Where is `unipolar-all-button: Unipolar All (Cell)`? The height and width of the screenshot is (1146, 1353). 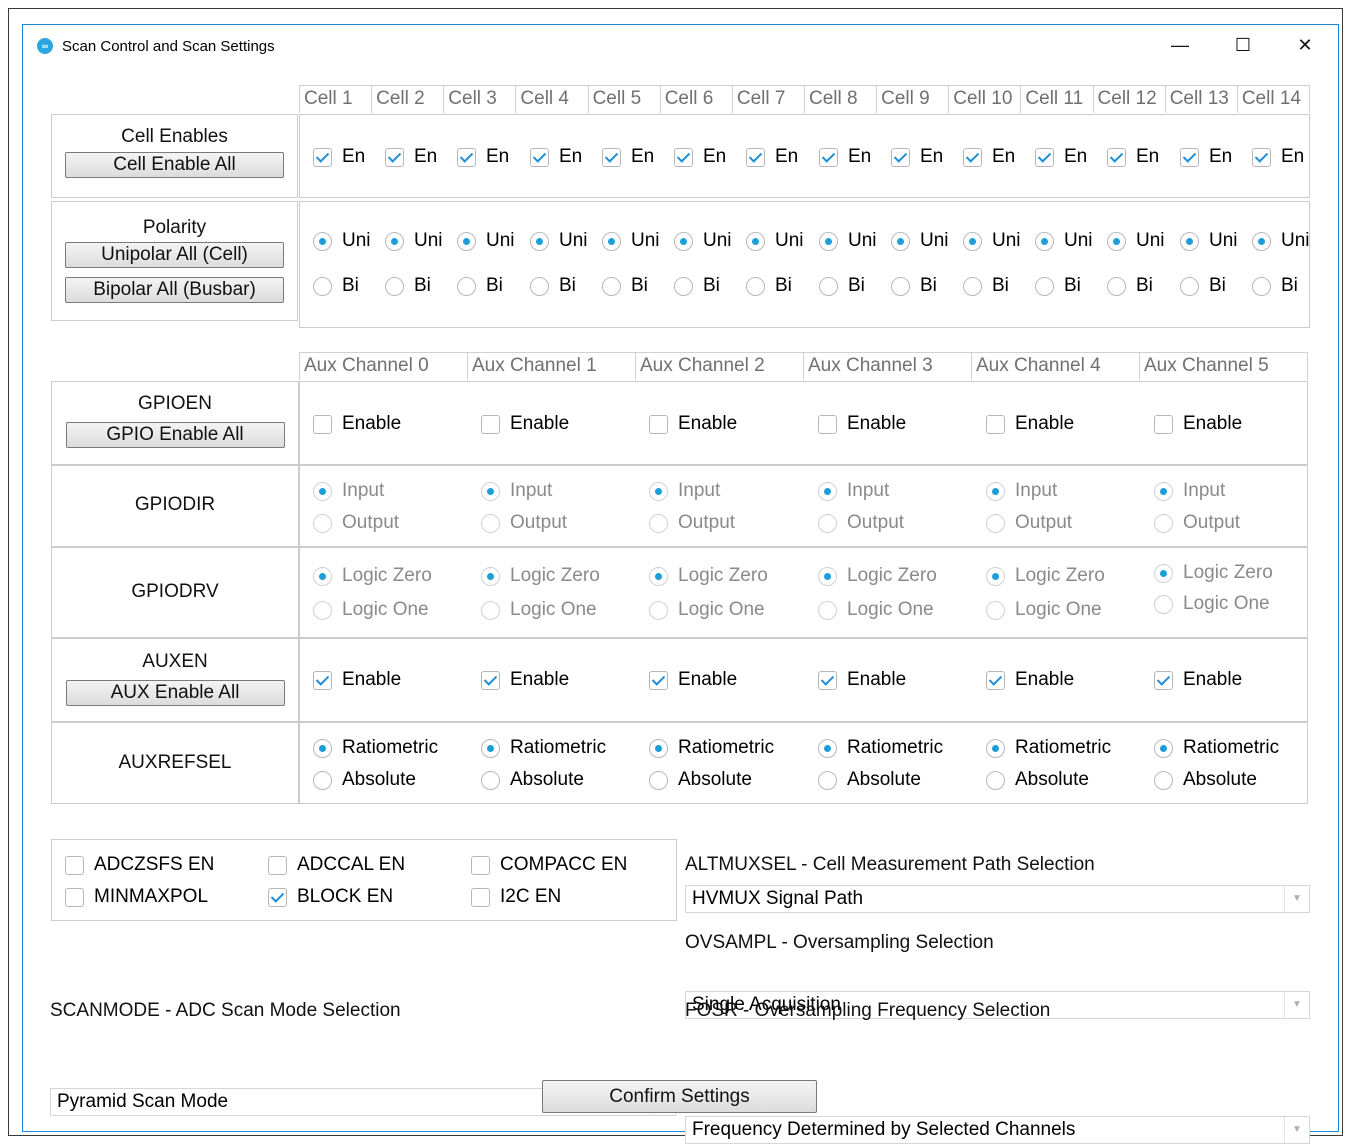
unipolar-all-button: Unipolar All (Cell) is located at coordinates (174, 255).